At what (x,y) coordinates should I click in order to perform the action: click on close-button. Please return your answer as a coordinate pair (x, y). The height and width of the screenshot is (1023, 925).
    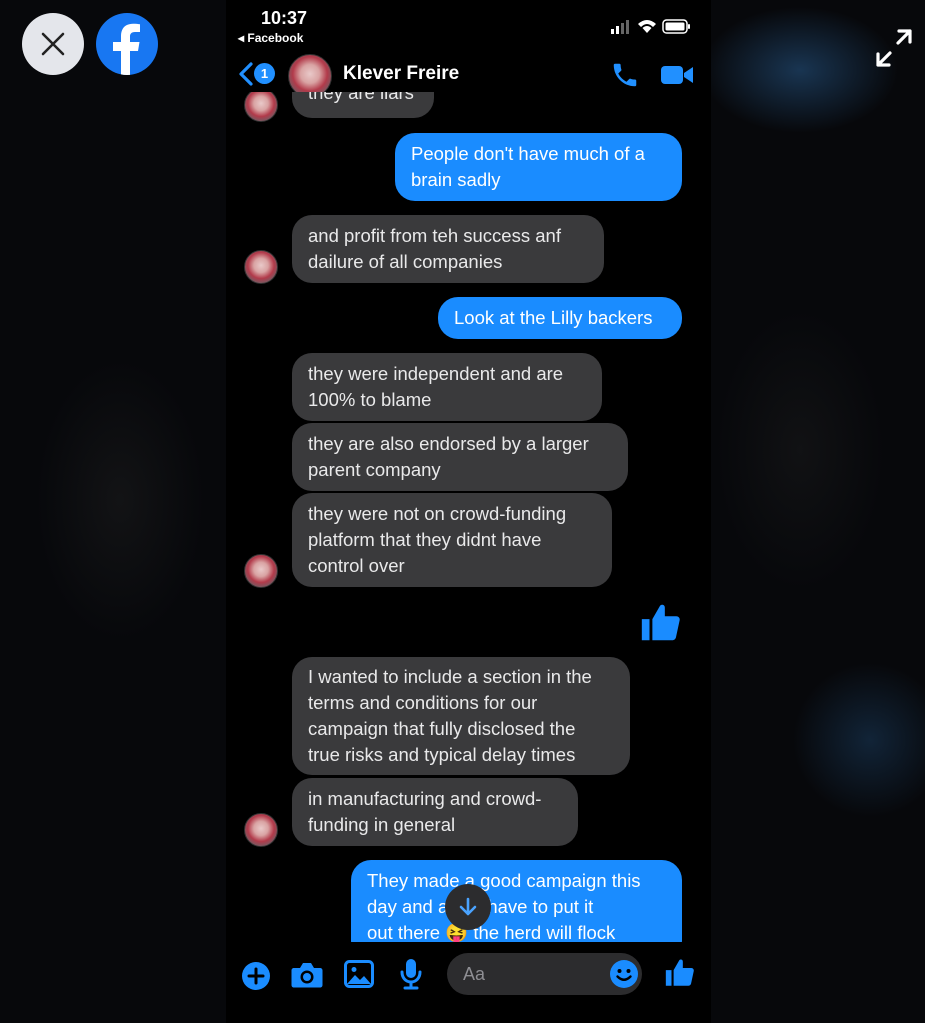
    Looking at the image, I should click on (53, 44).